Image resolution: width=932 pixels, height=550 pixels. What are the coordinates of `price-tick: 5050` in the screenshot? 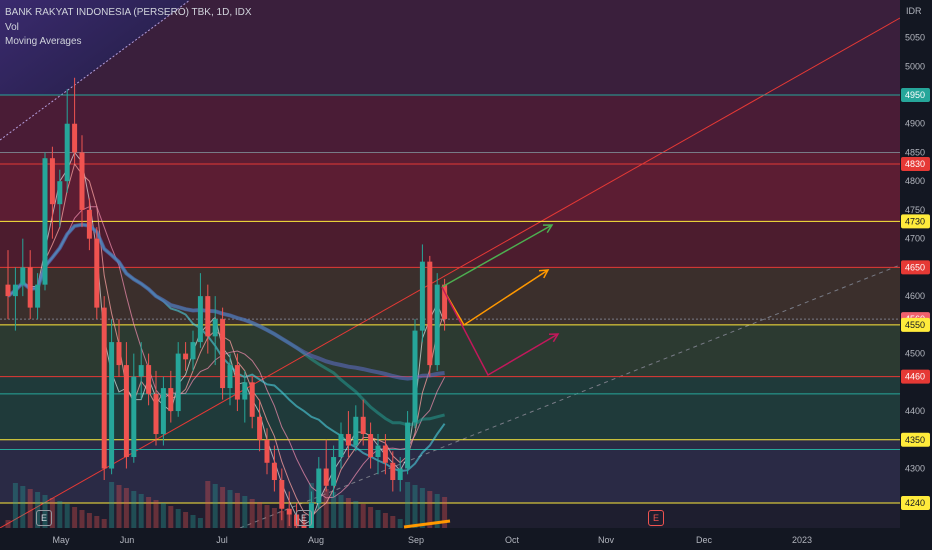 It's located at (915, 38).